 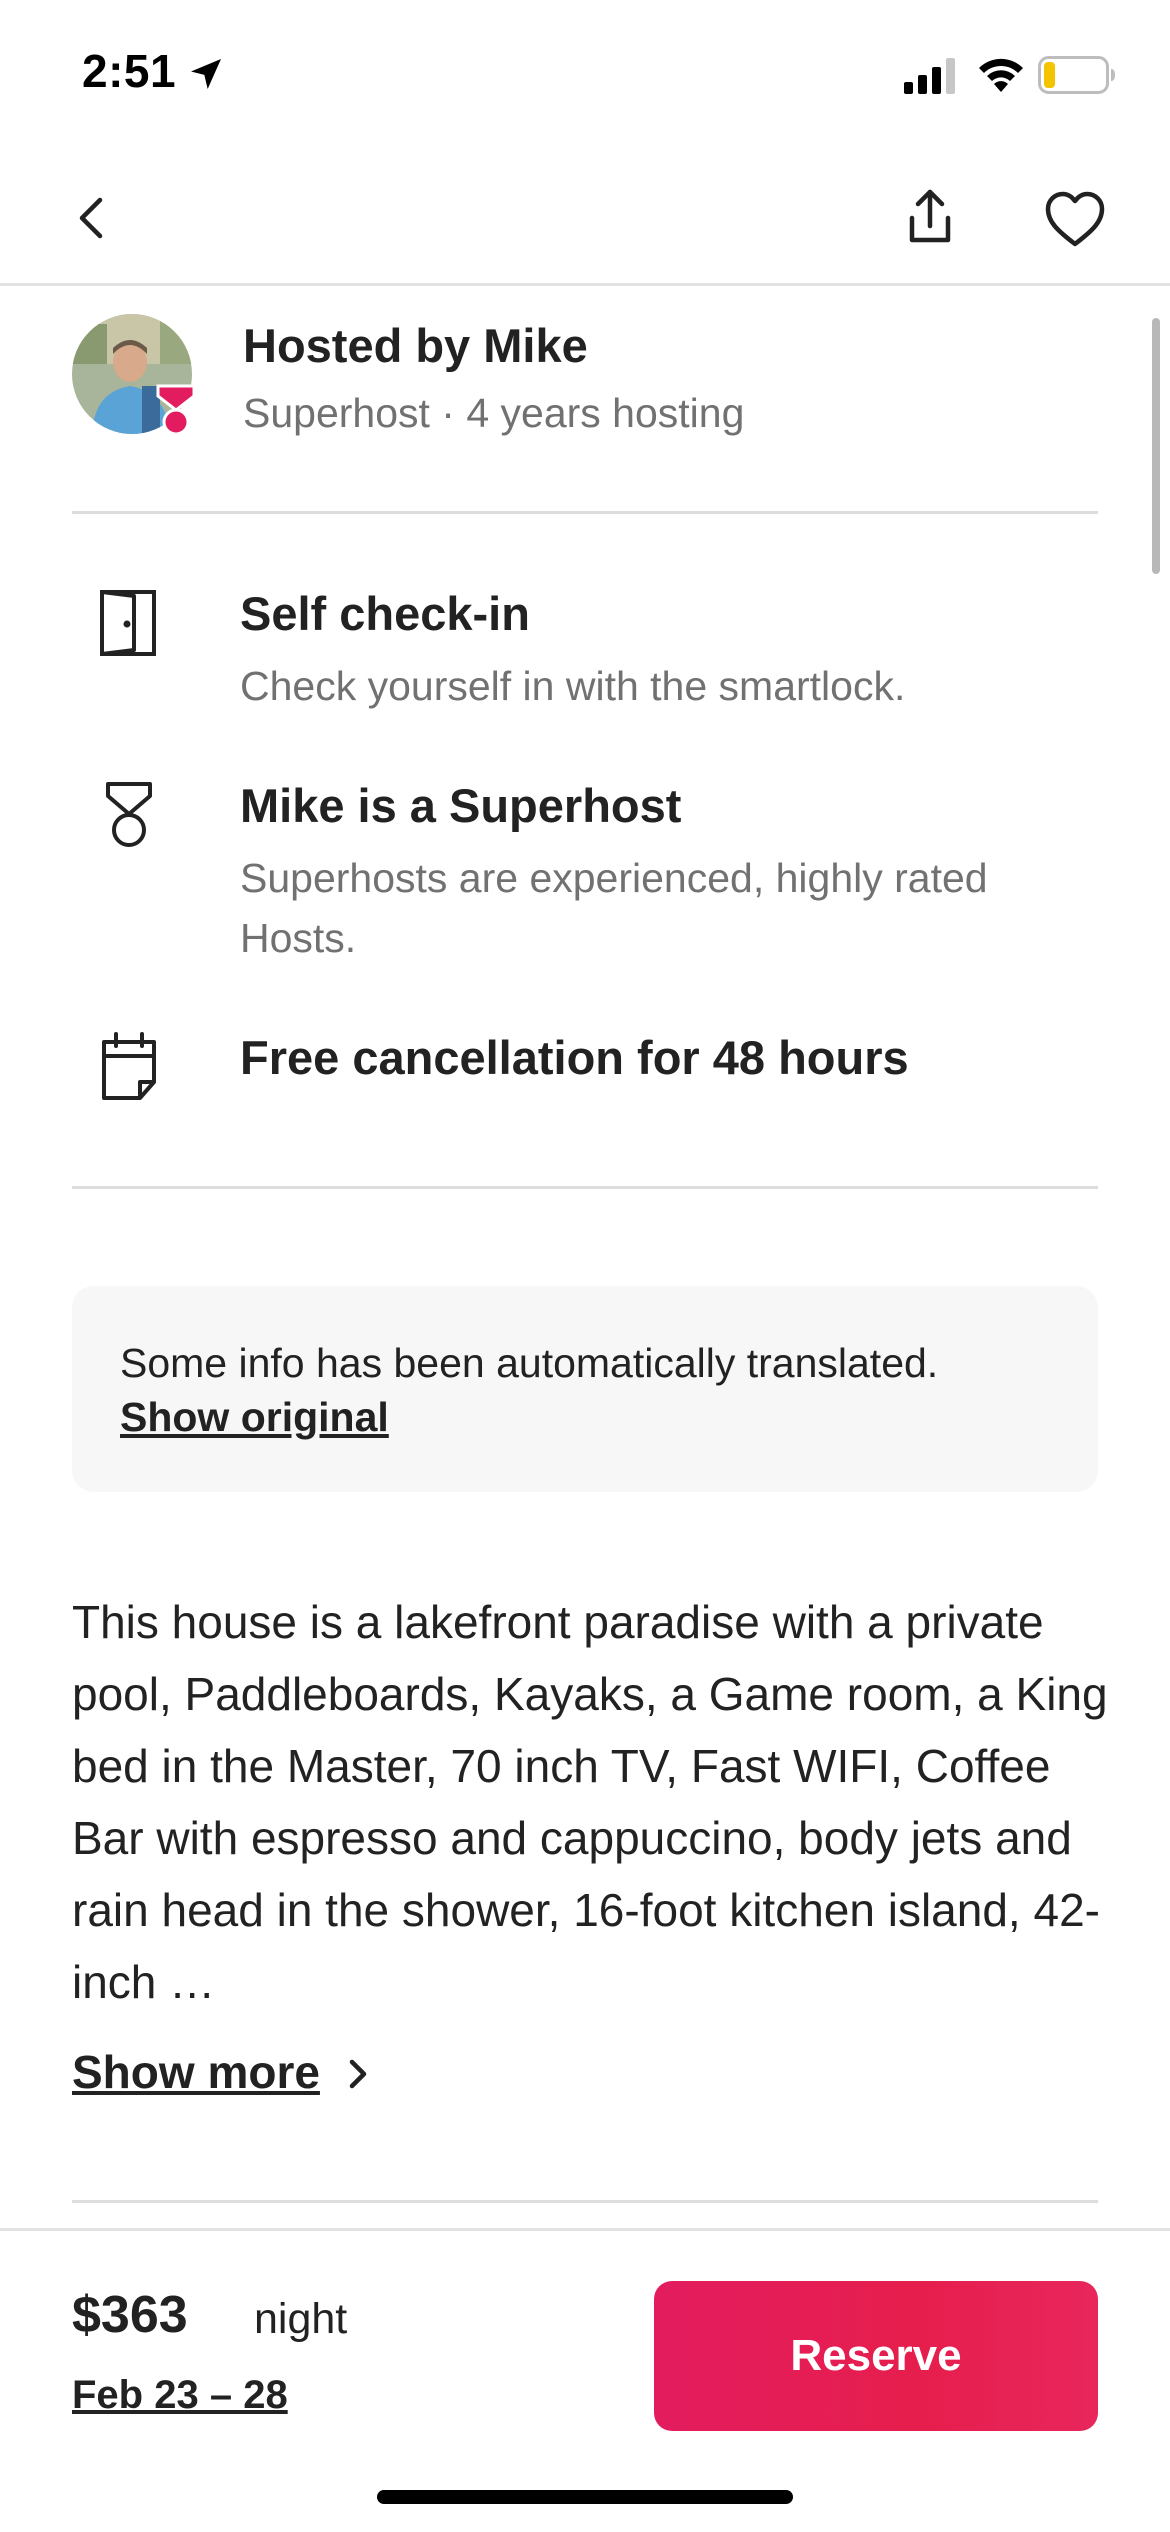 I want to click on share-icon, so click(x=930, y=216).